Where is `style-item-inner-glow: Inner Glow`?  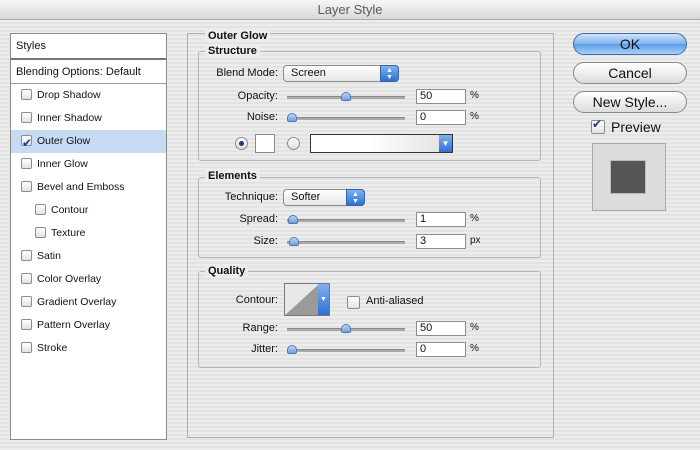 style-item-inner-glow: Inner Glow is located at coordinates (88, 164).